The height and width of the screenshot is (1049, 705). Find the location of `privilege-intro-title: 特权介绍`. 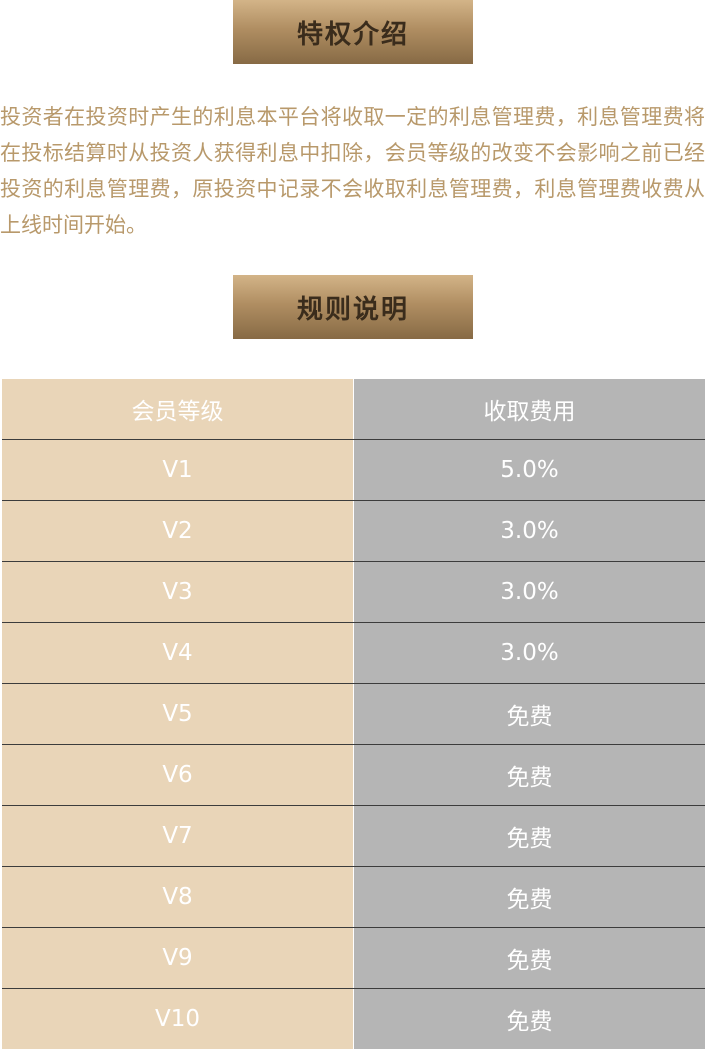

privilege-intro-title: 特权介绍 is located at coordinates (352, 34).